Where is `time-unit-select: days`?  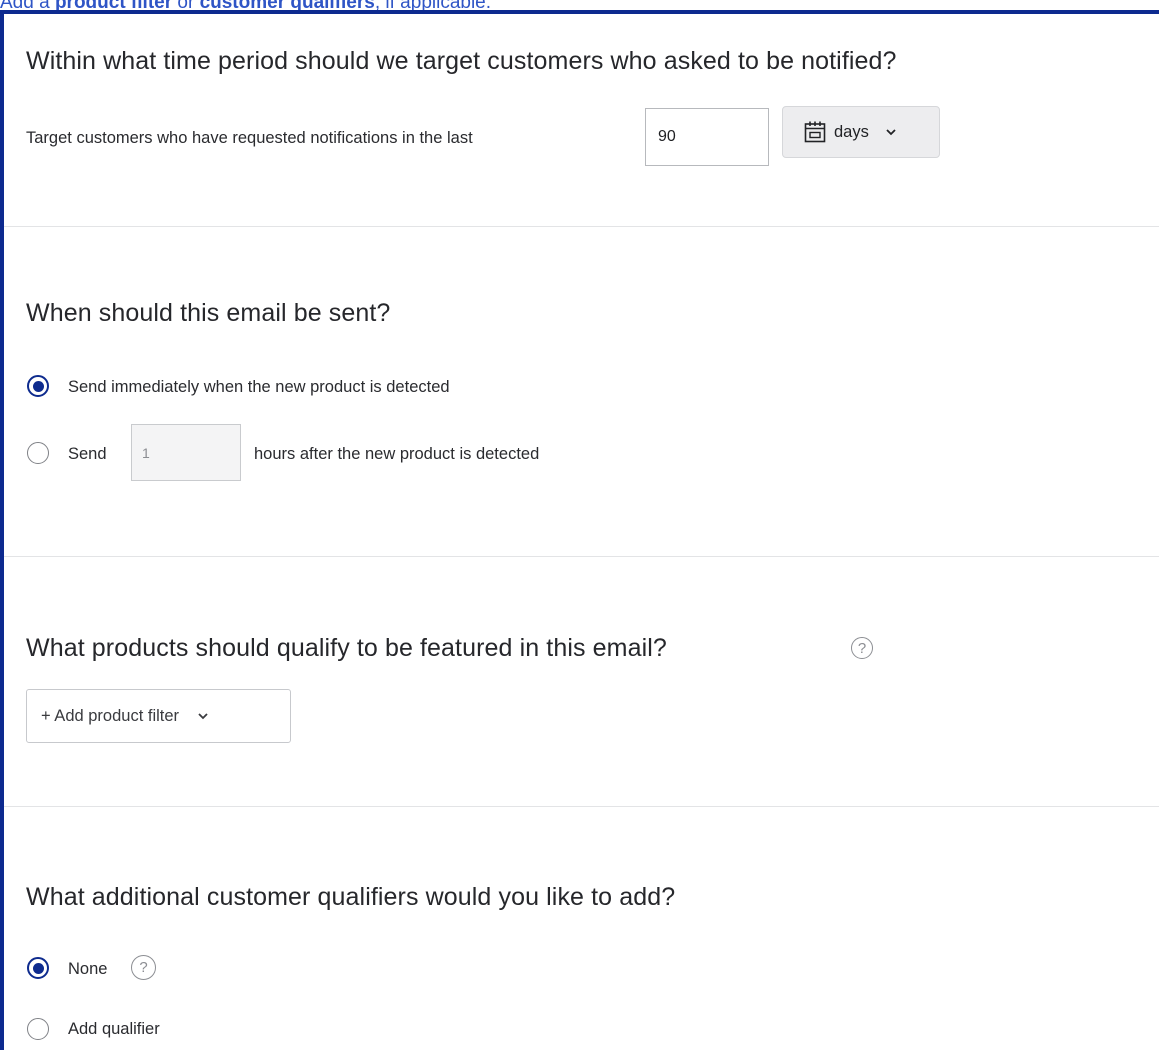
time-unit-select: days is located at coordinates (861, 132).